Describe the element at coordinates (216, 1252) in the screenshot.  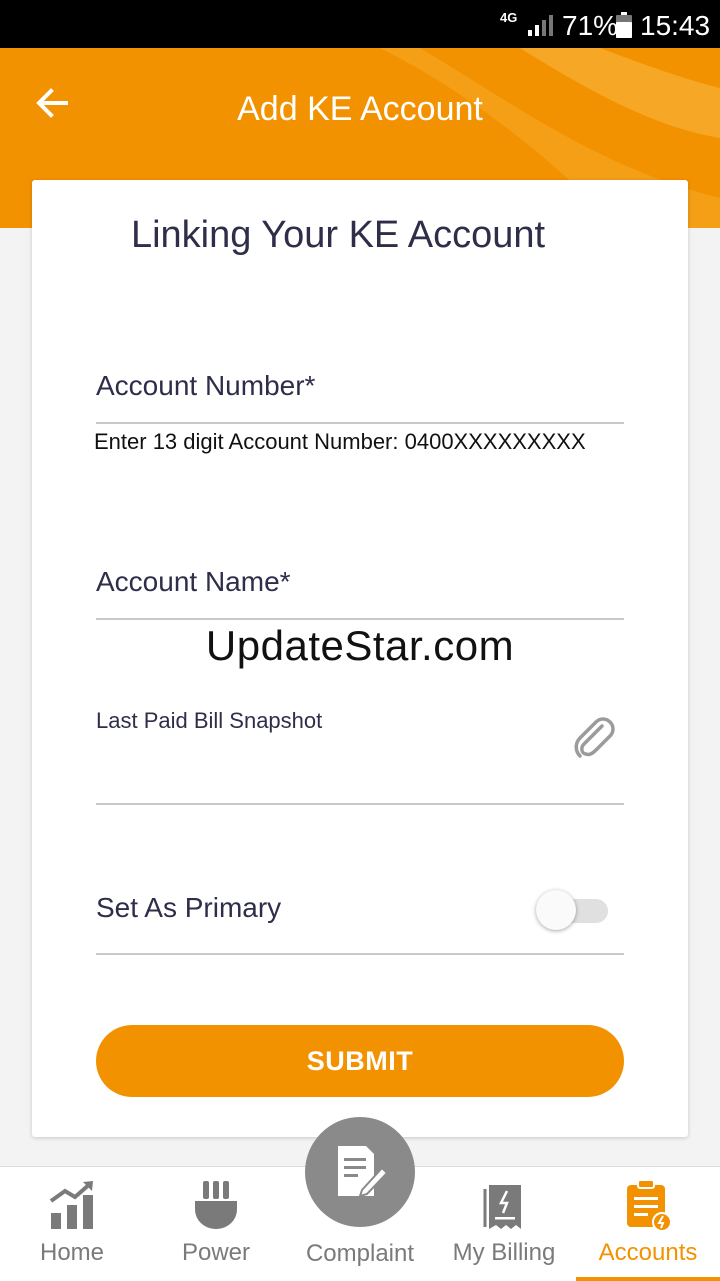
I see `nav-label-power: Power` at that location.